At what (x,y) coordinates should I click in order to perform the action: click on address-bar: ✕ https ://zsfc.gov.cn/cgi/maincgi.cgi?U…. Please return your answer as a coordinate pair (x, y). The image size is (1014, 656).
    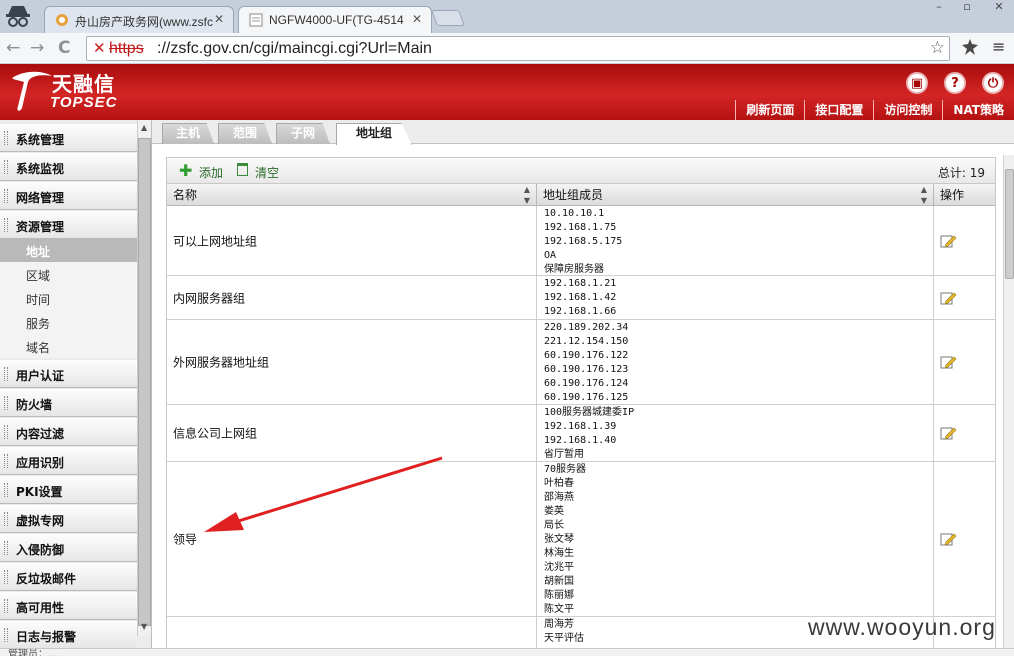
    Looking at the image, I should click on (518, 48).